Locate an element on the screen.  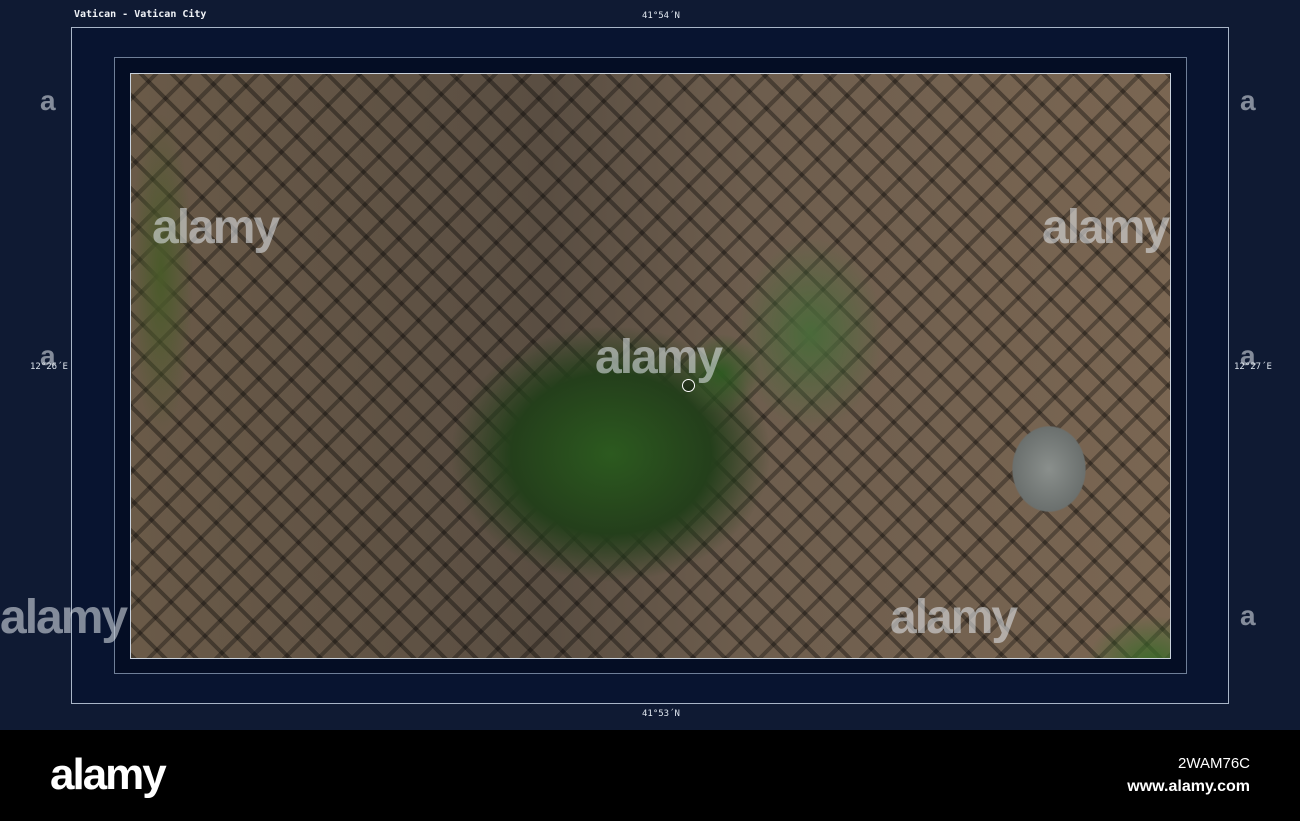
map-title: Vatican - Vatican City is located at coordinates (140, 14).